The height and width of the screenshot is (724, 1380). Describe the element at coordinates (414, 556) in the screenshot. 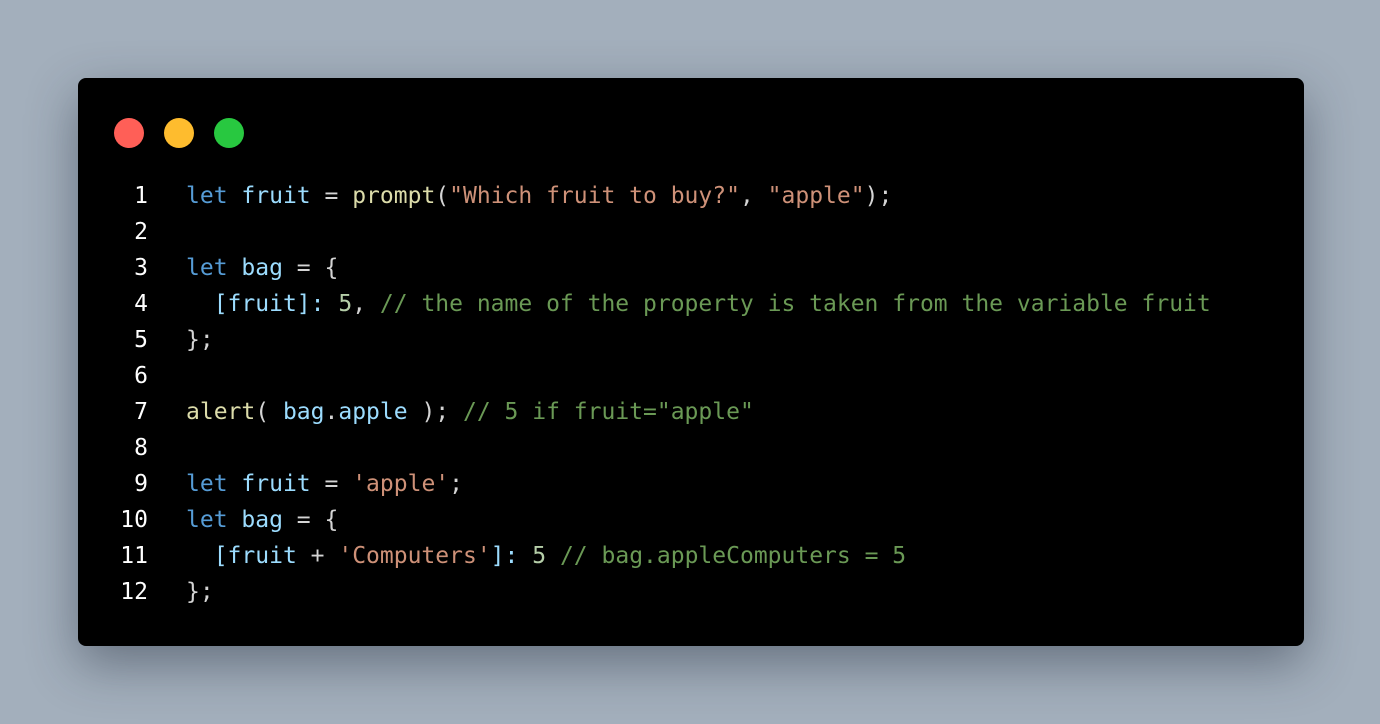

I see `code-token-string: 'Computers'` at that location.